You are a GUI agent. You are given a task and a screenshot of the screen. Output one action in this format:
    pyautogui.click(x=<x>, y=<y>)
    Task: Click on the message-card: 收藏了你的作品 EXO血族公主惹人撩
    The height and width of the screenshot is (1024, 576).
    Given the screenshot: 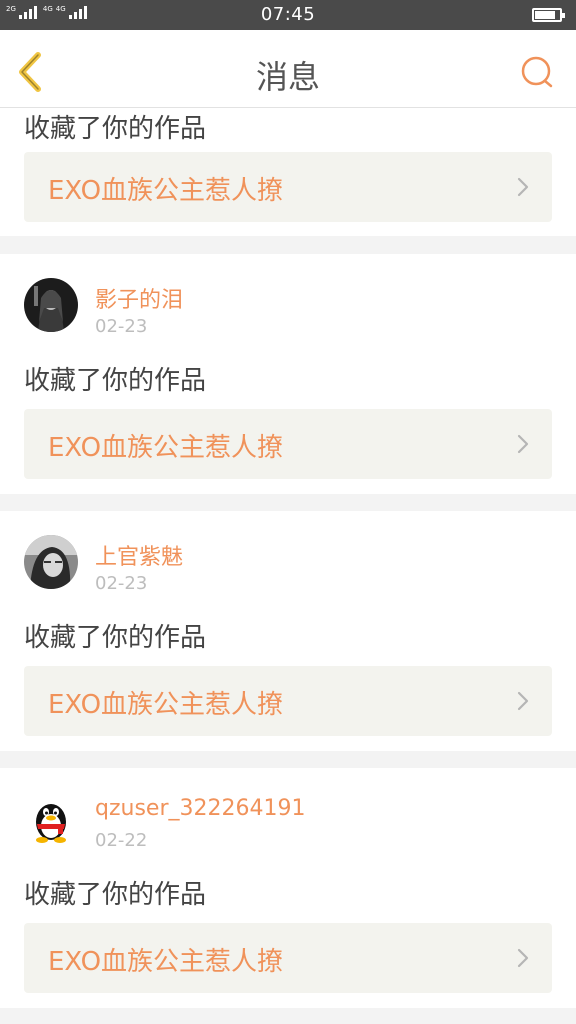 What is the action you would take?
    pyautogui.click(x=288, y=172)
    